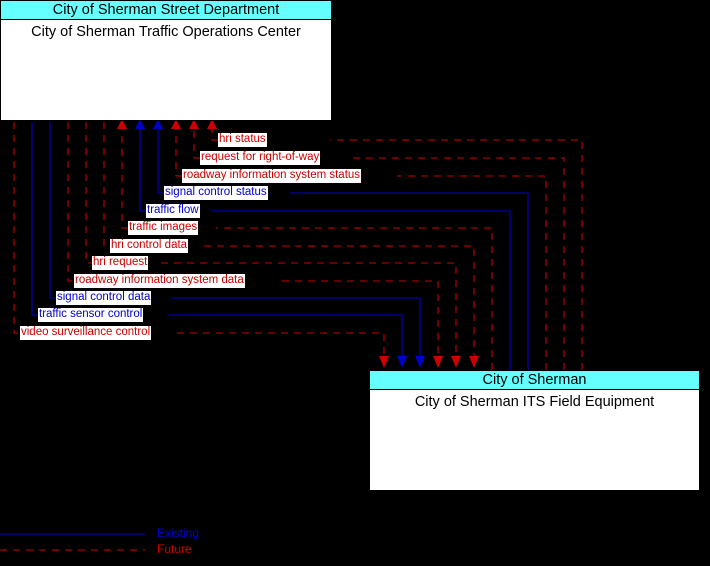 This screenshot has height=566, width=710. Describe the element at coordinates (174, 549) in the screenshot. I see `legend-label-future: Future` at that location.